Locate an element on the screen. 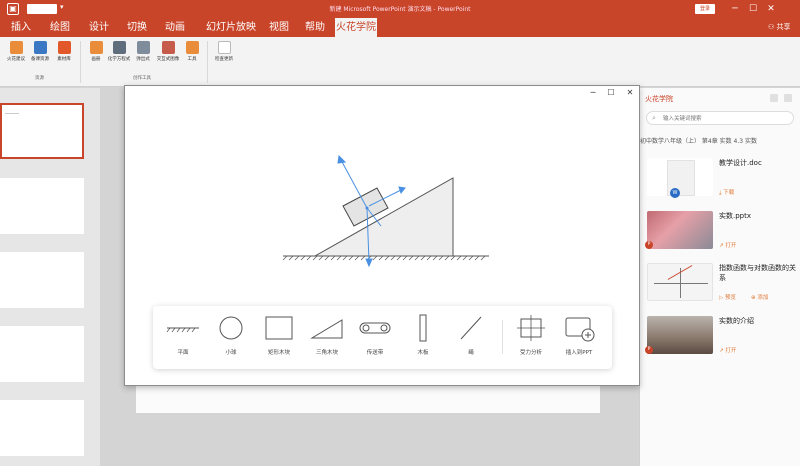  lesson-resources-button: 备课资源 is located at coordinates (40, 51).